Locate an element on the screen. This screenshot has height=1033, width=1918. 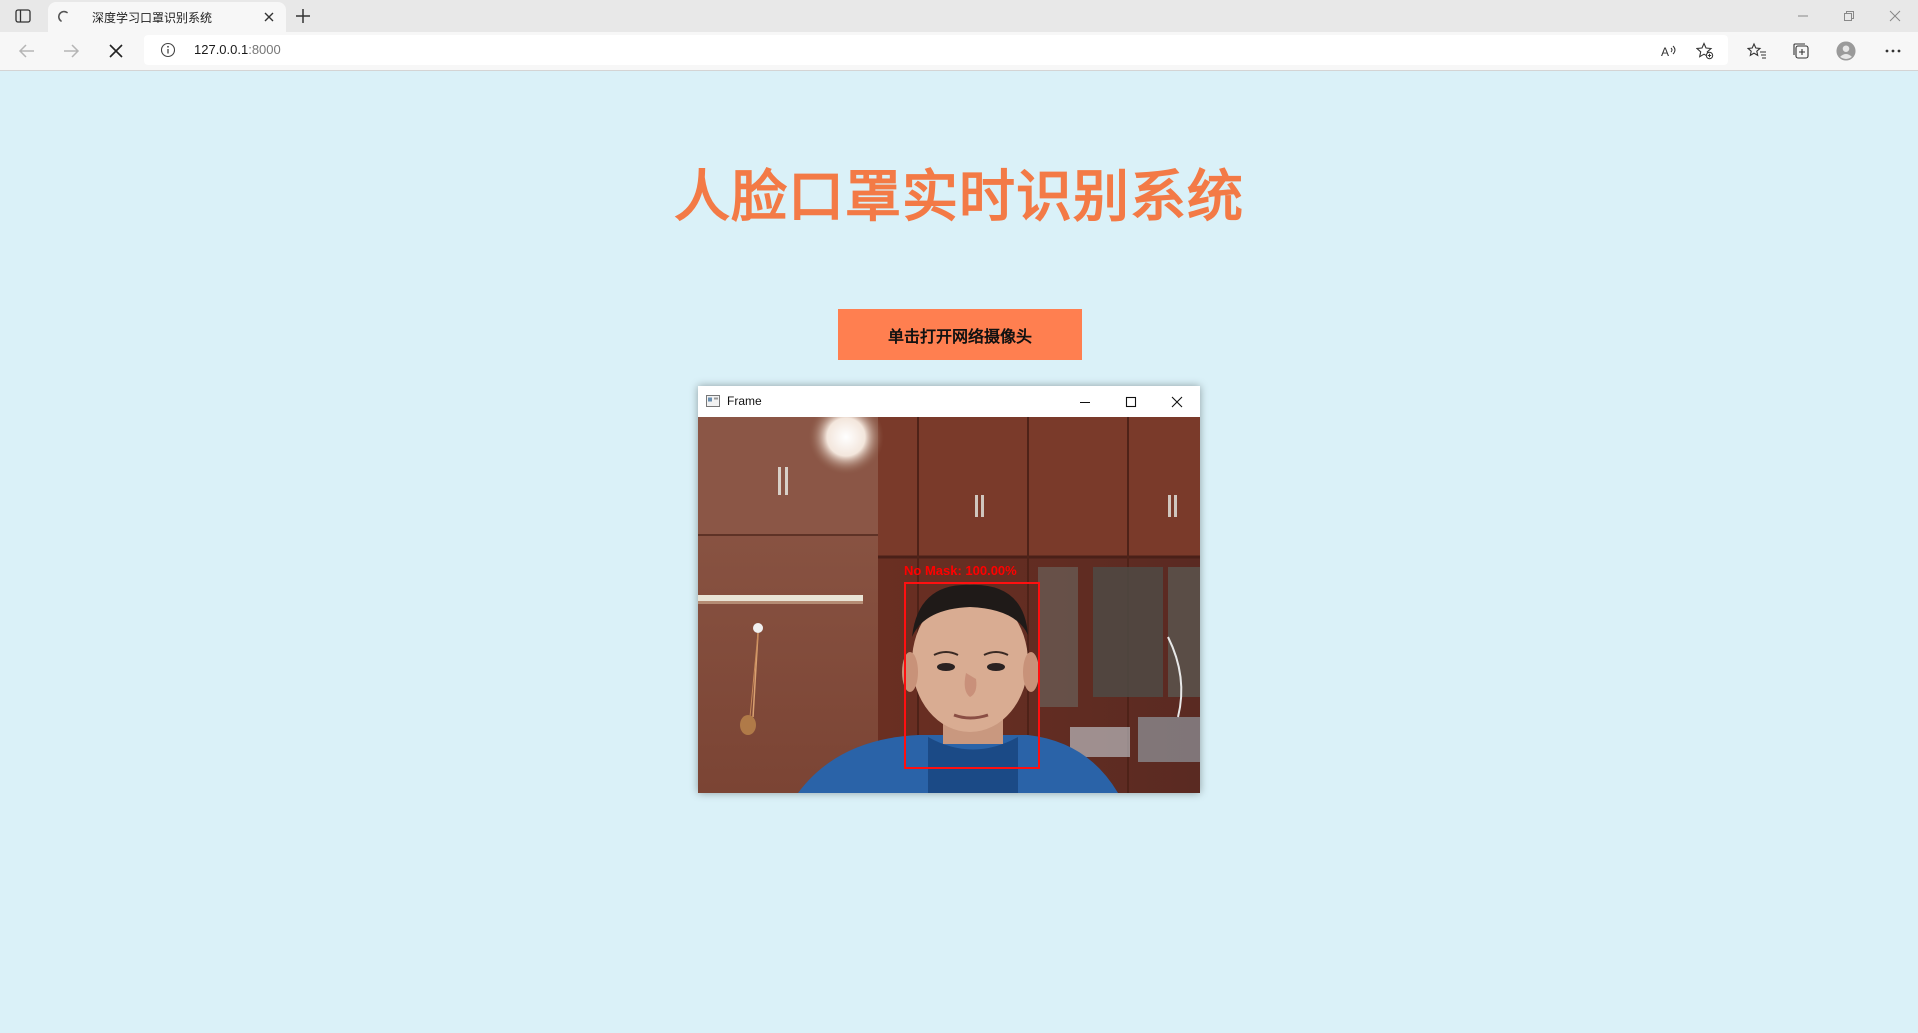
detection-label: No Mask: 100.00% is located at coordinates (960, 570).